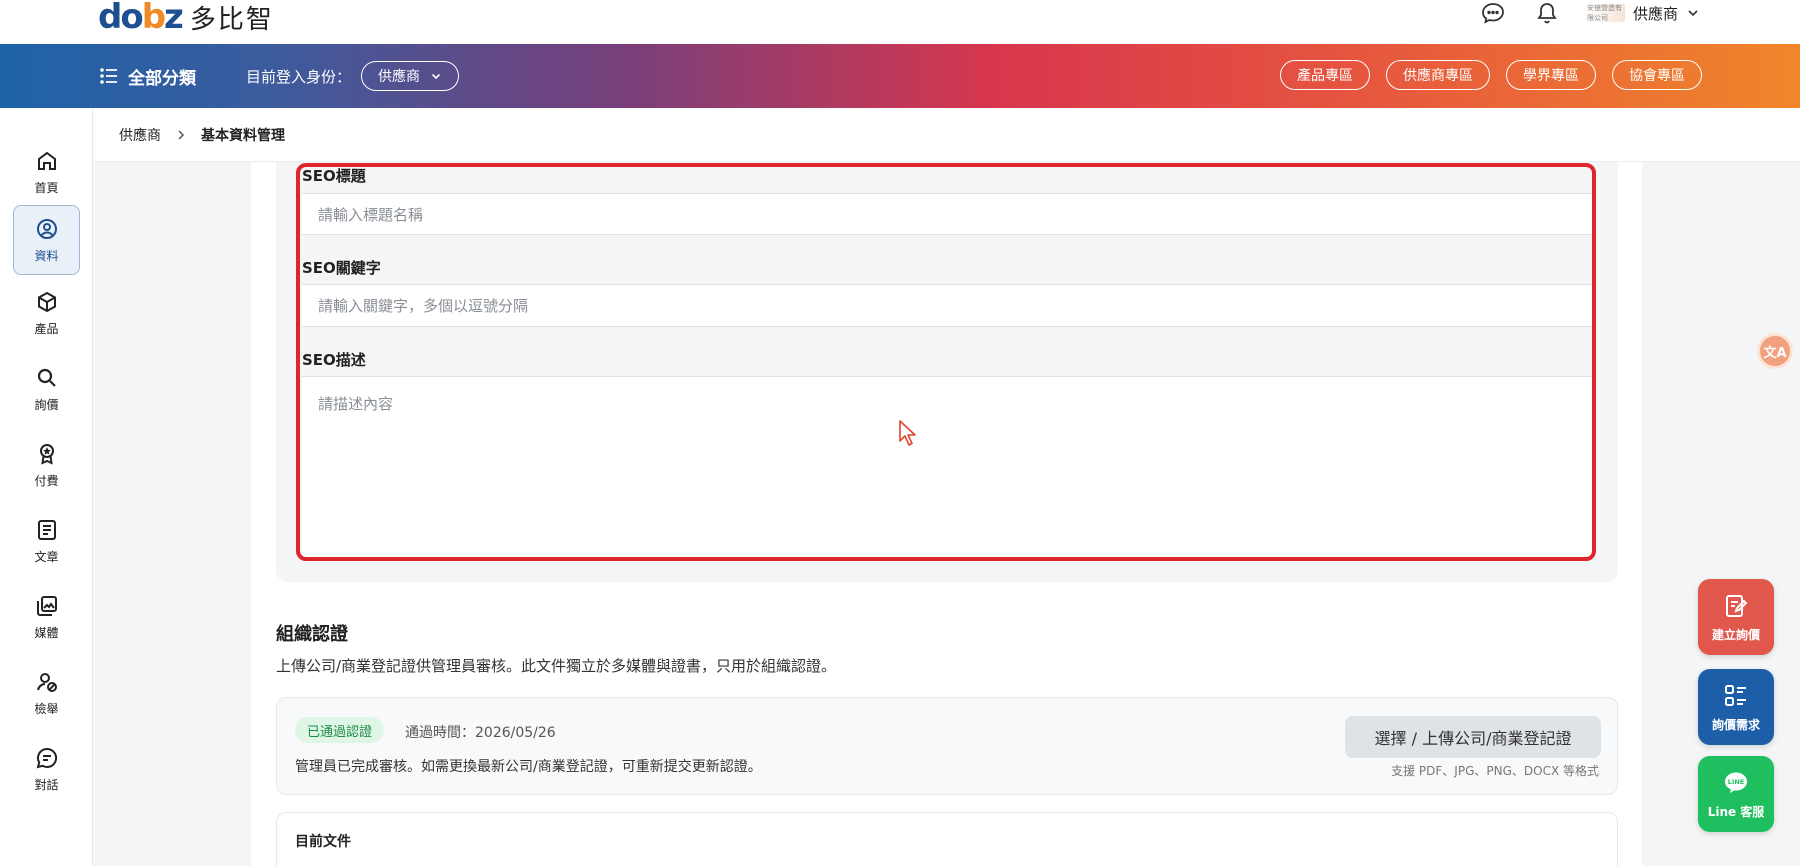 The image size is (1800, 866). What do you see at coordinates (46, 377) in the screenshot?
I see `search-icon` at bounding box center [46, 377].